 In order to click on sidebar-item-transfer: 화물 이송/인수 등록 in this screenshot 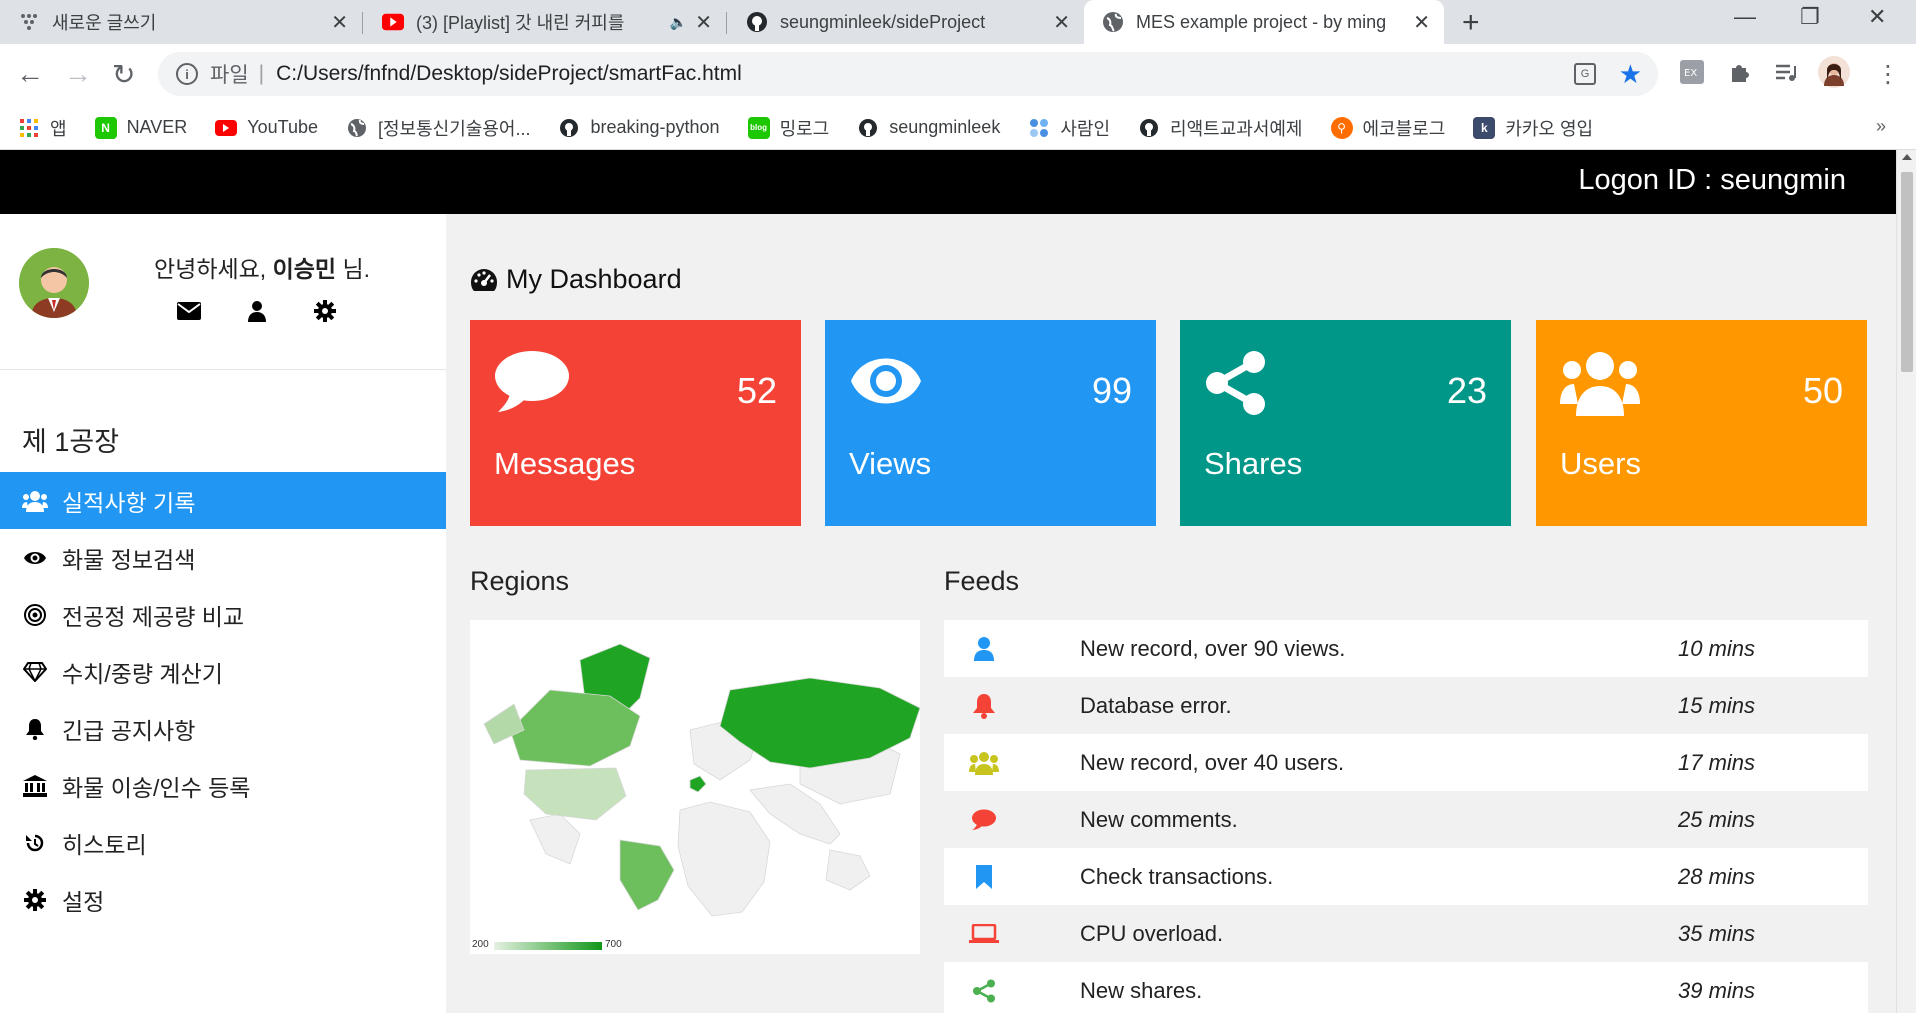, I will do `click(223, 785)`.